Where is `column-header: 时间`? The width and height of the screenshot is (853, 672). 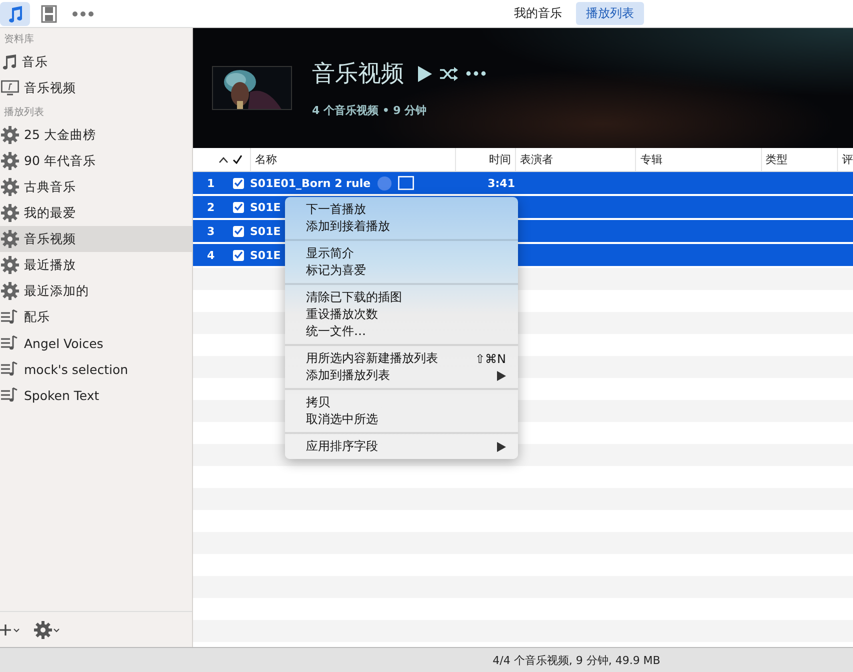
column-header: 时间 is located at coordinates (485, 159).